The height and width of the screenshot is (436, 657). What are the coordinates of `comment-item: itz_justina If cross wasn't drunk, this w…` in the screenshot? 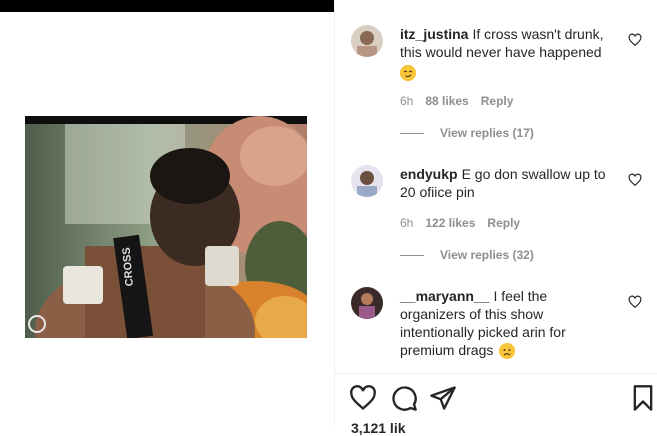 It's located at (497, 85).